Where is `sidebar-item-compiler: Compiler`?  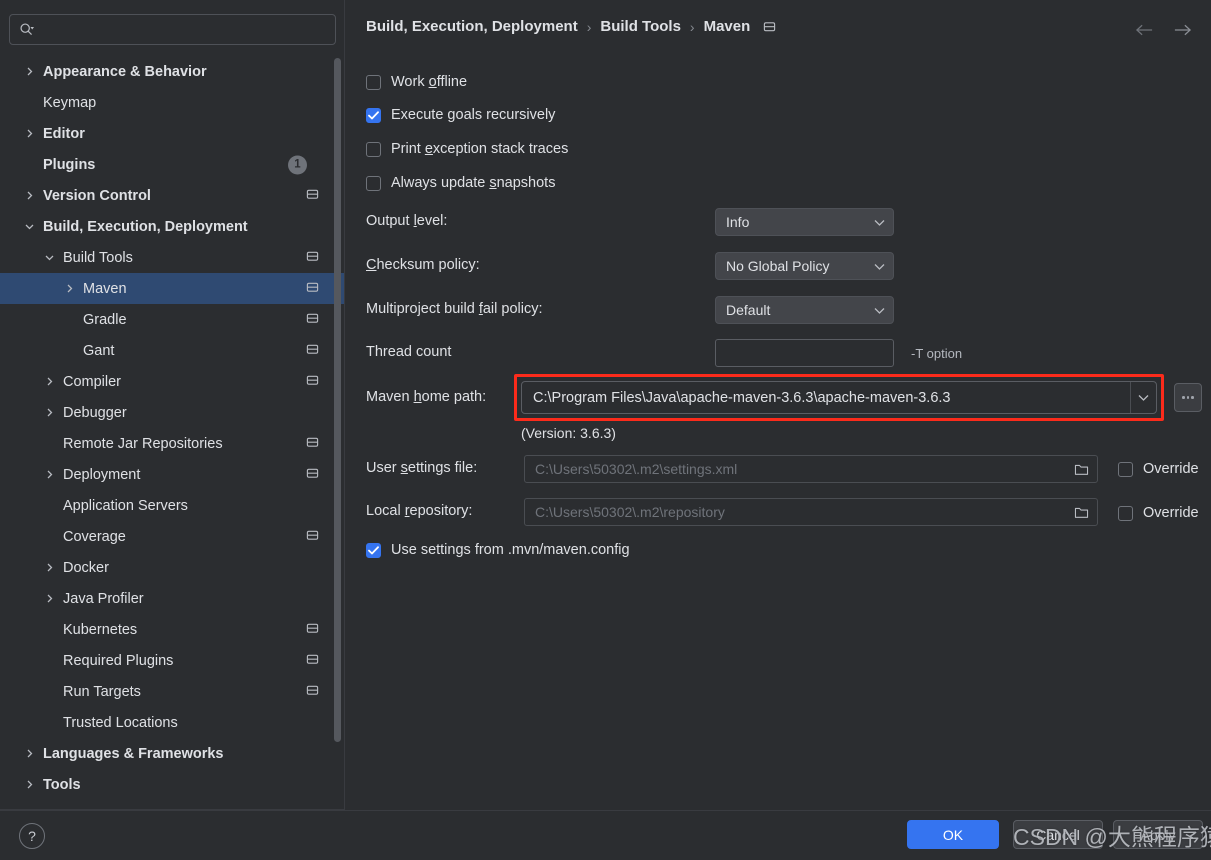 sidebar-item-compiler: Compiler is located at coordinates (172, 381).